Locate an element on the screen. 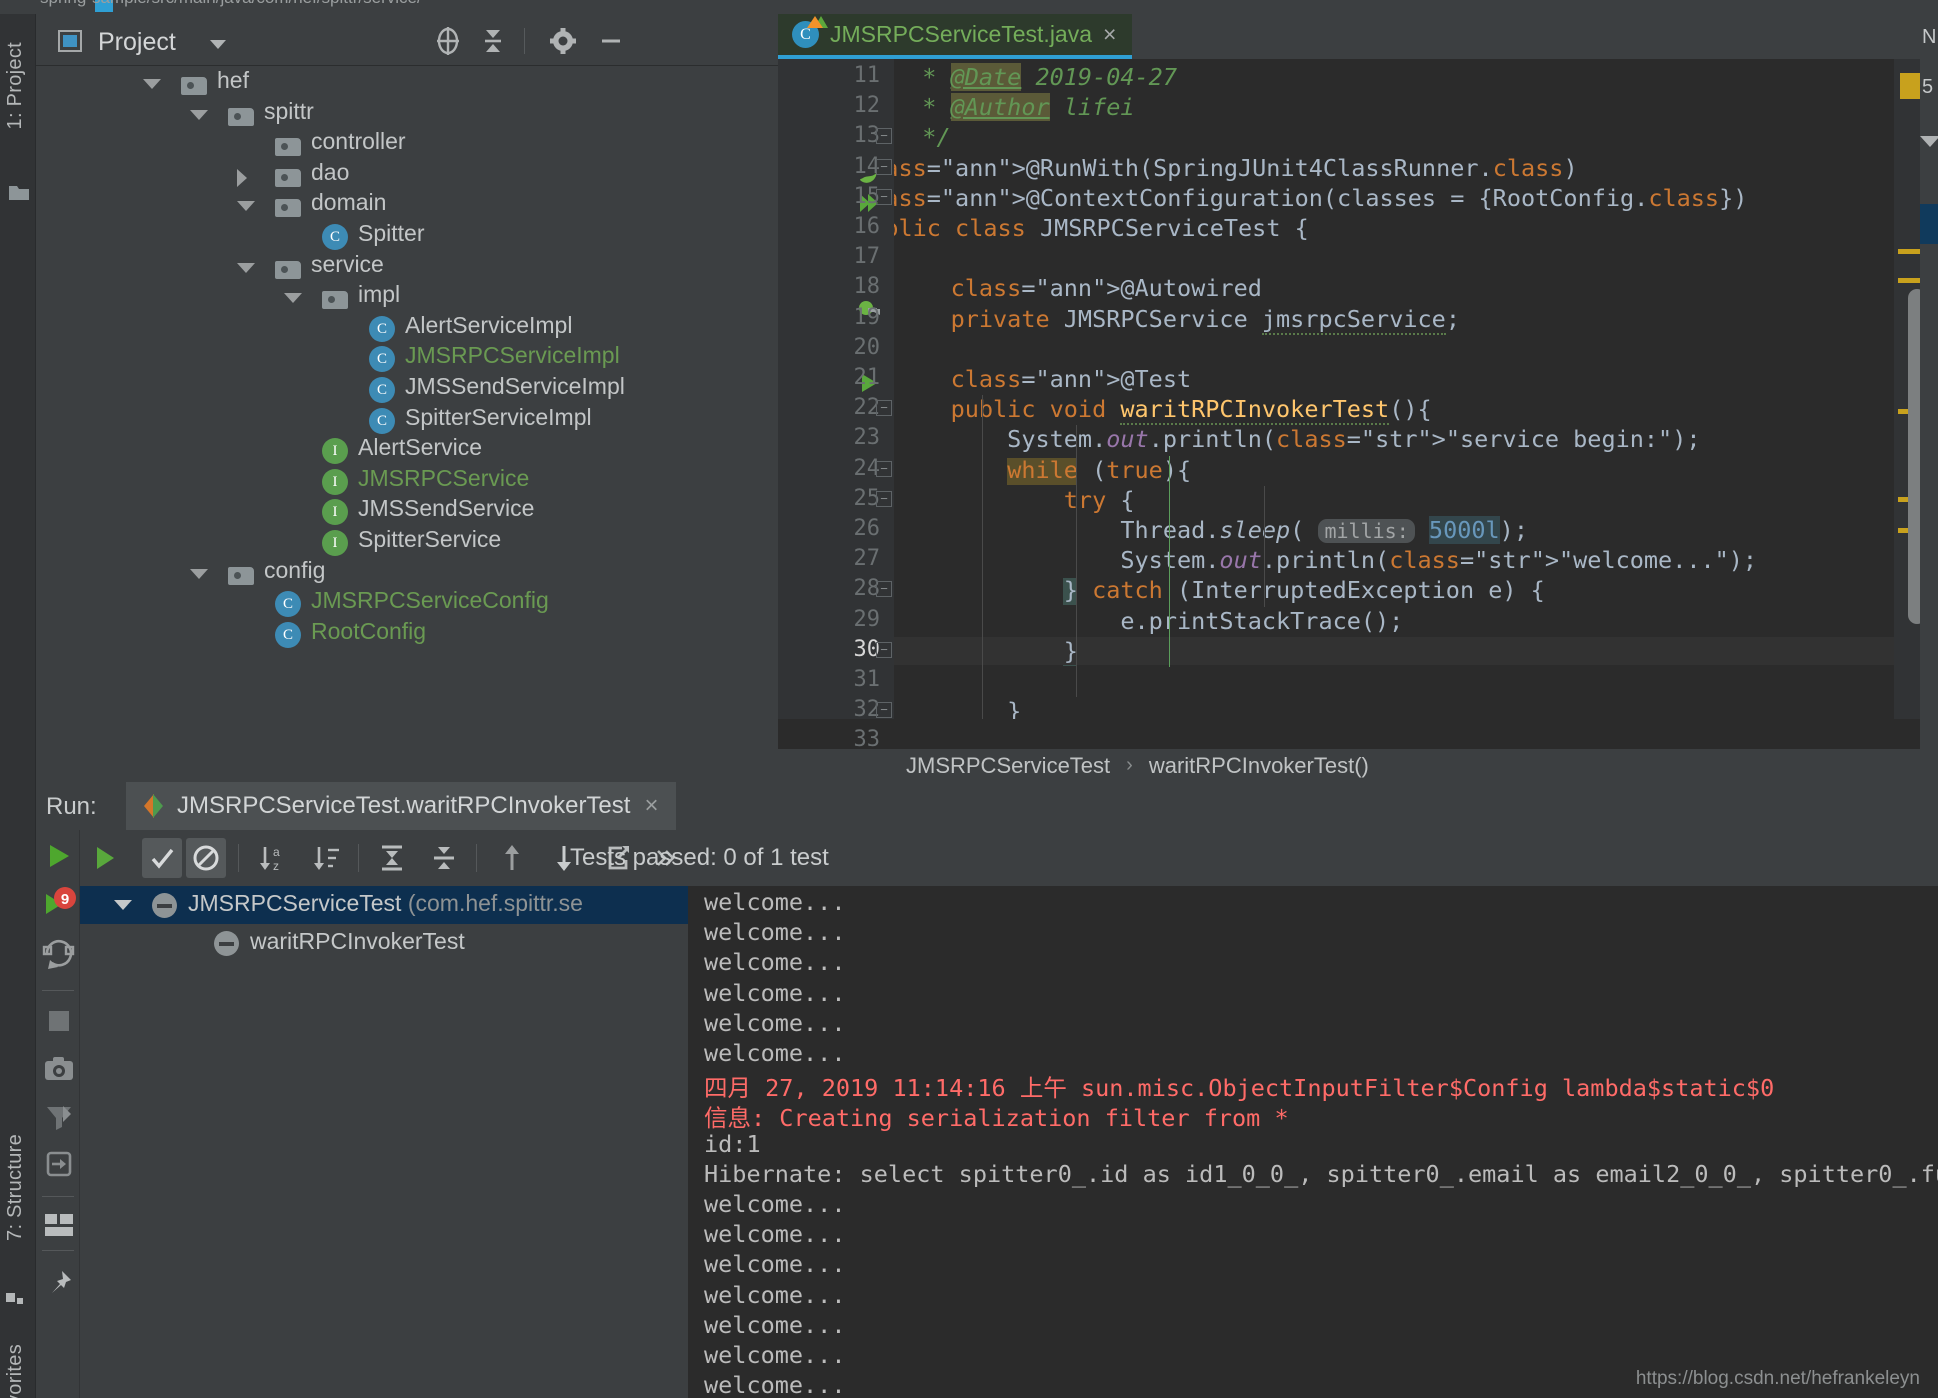  pin-icon is located at coordinates (59, 1285).